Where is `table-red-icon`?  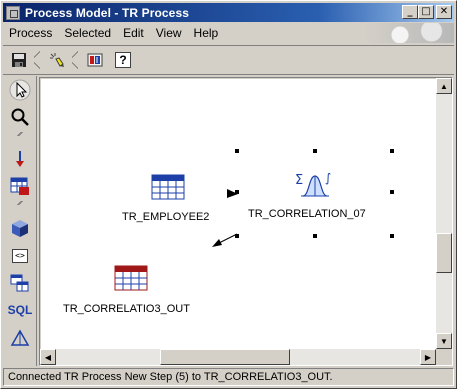 table-red-icon is located at coordinates (131, 278).